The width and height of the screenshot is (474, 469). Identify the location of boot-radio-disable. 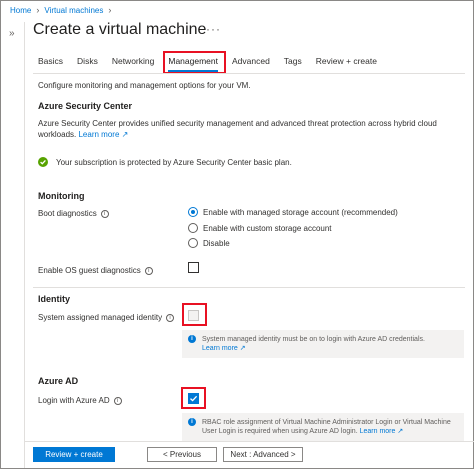
(193, 243).